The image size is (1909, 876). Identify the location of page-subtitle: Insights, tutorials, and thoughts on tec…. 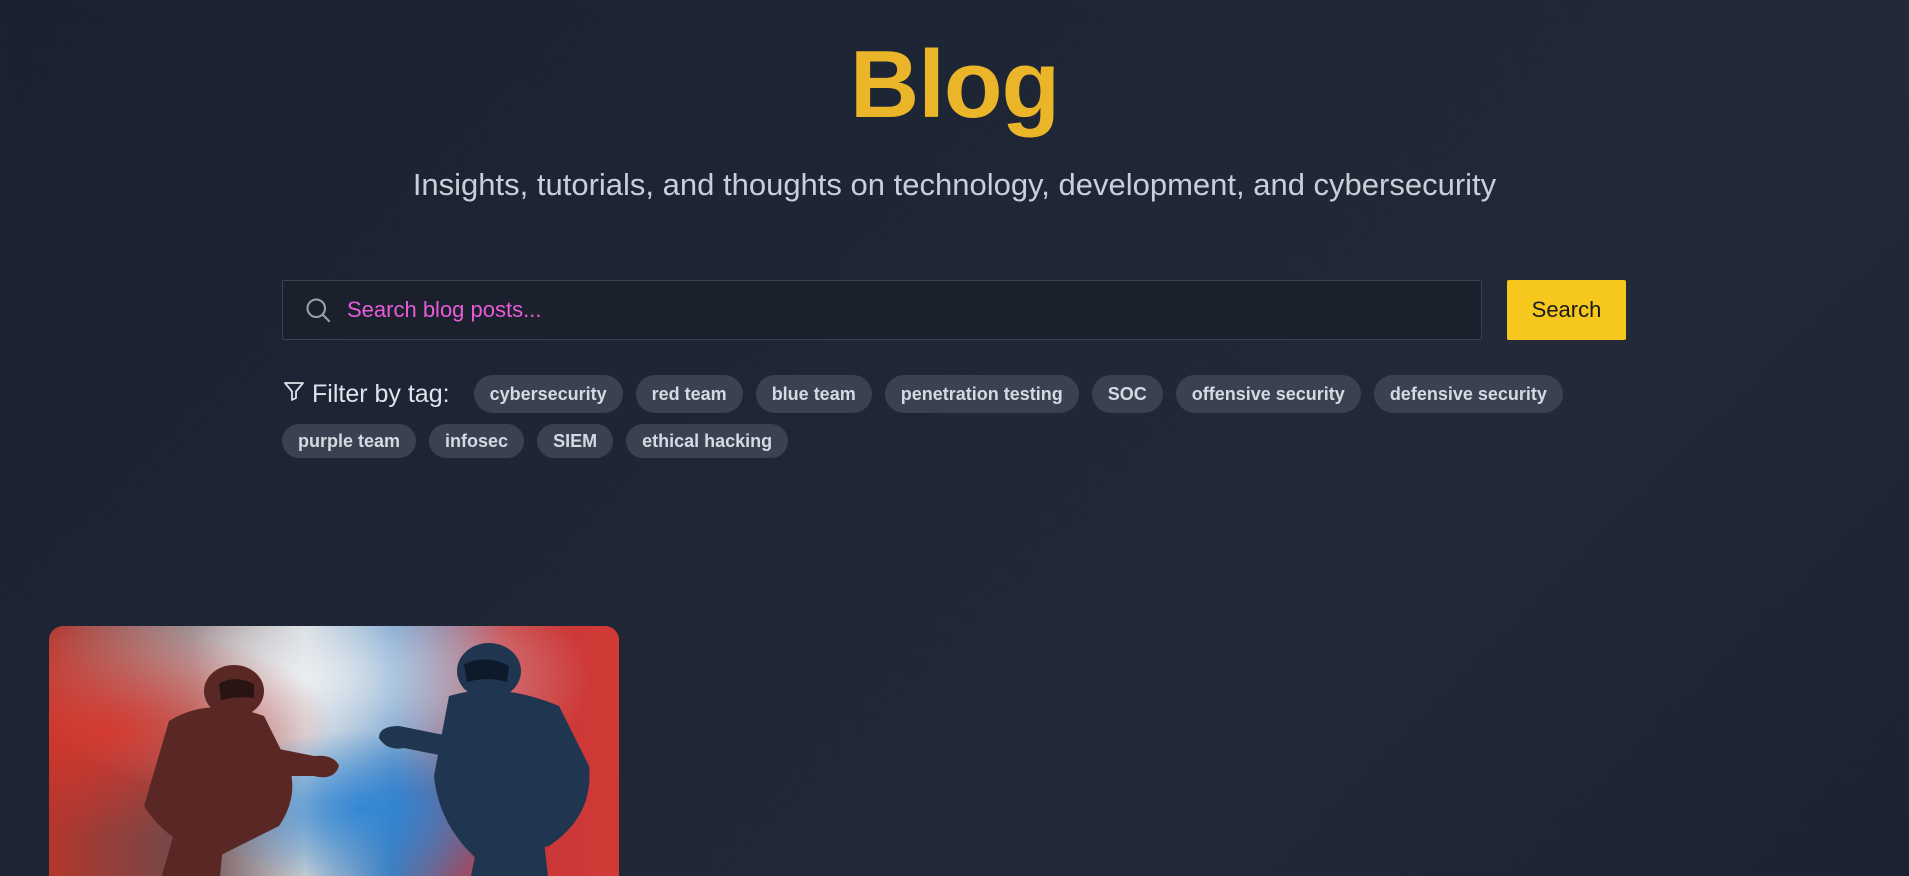
(954, 184).